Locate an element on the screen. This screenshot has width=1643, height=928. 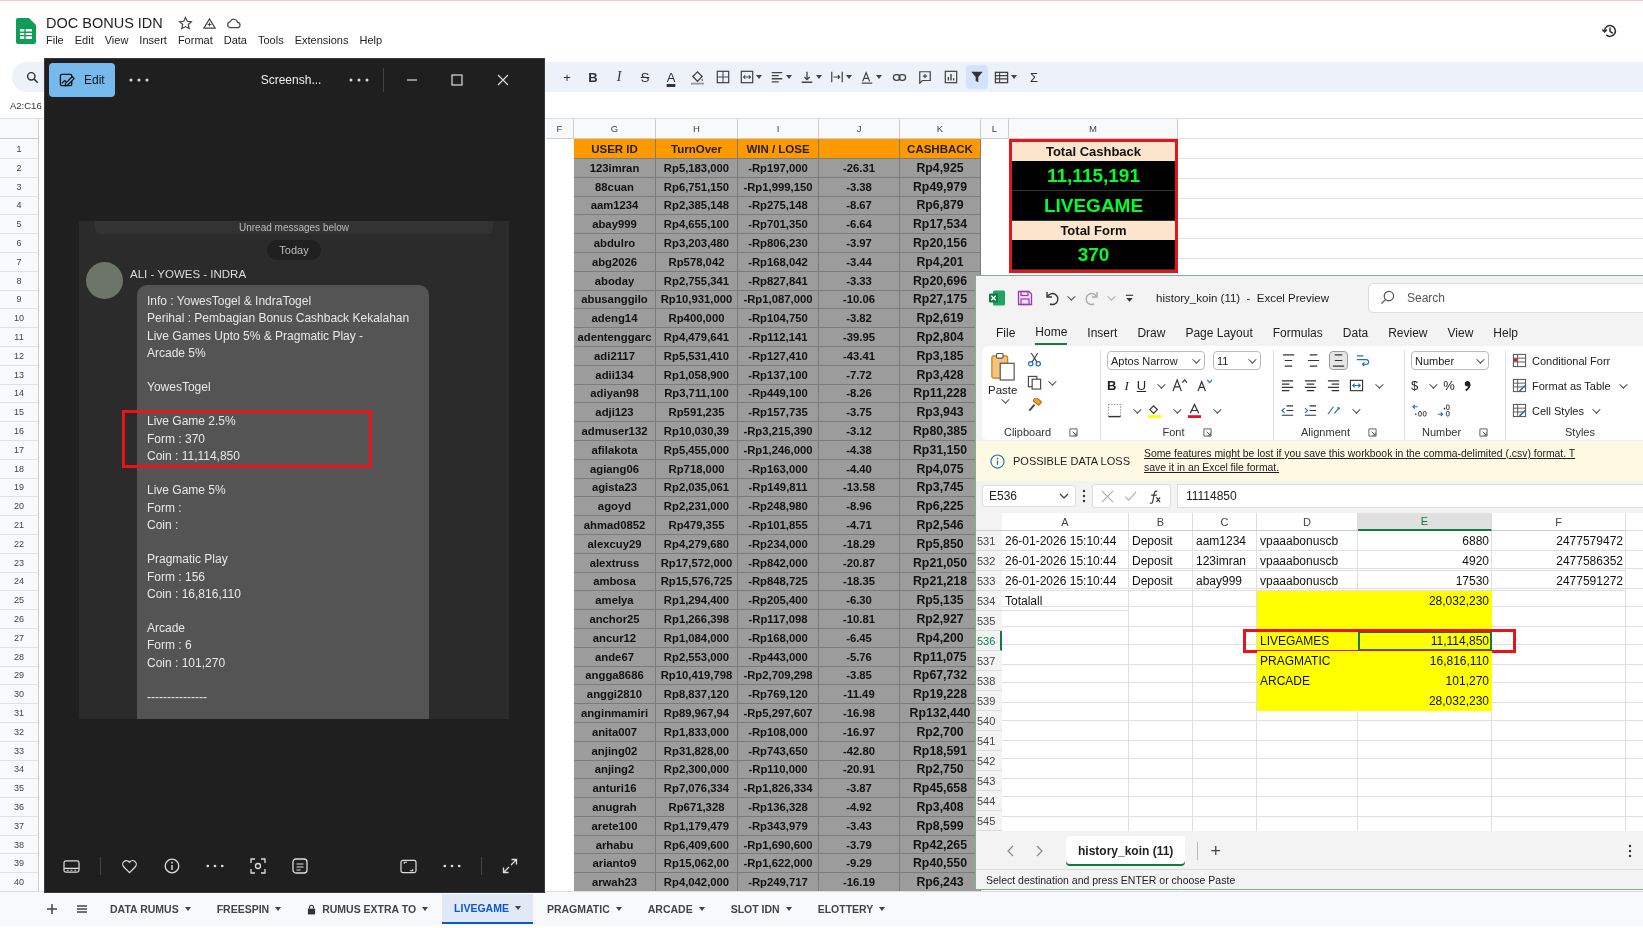
ribbon-tab: Insert is located at coordinates (1102, 333).